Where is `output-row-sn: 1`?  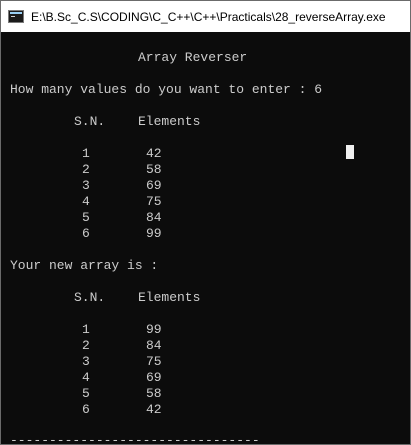 output-row-sn: 1 is located at coordinates (86, 329).